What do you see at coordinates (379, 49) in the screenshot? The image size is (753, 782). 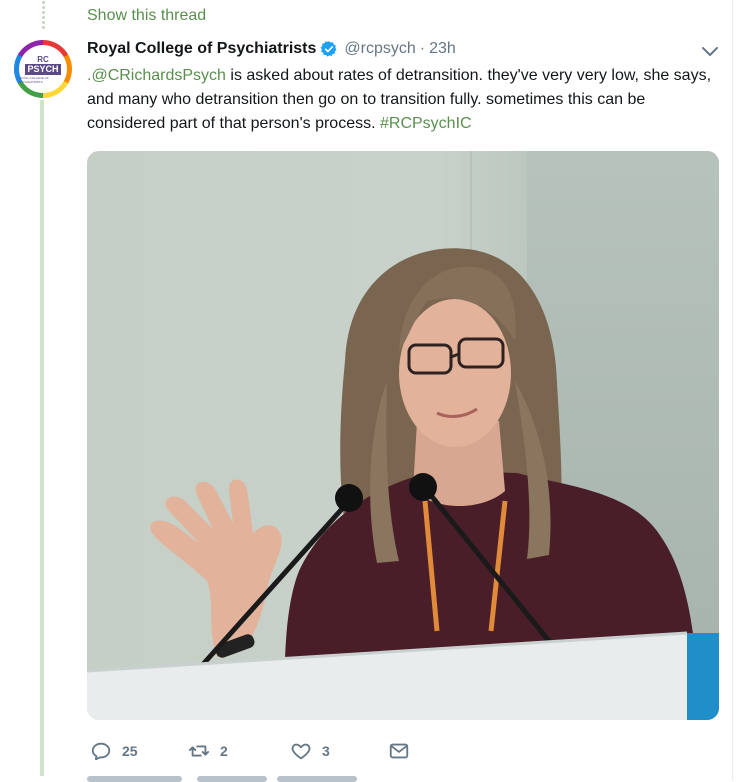 I see `user-handle: @rcpsych` at bounding box center [379, 49].